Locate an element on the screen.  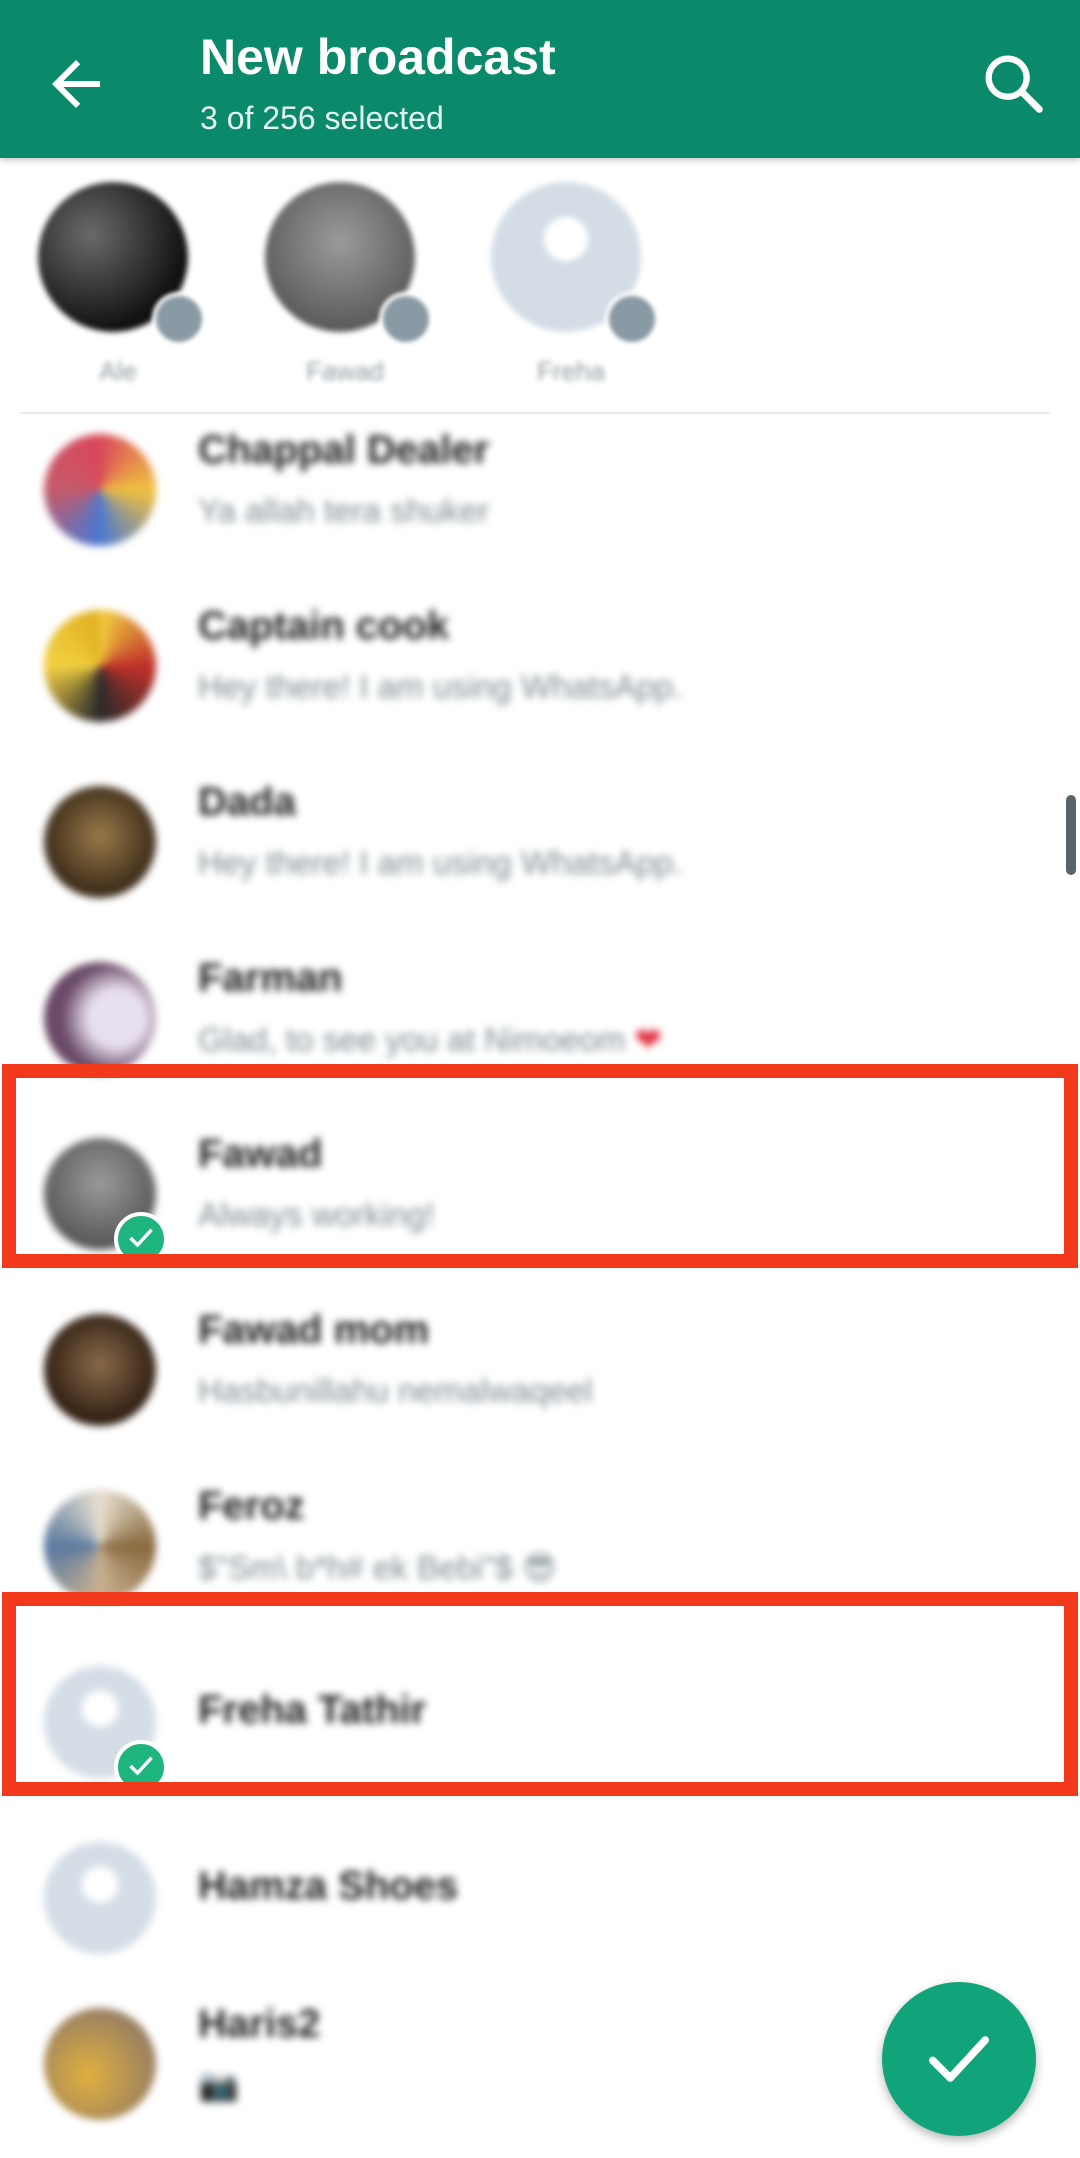
contact-row: Hamza Shoes is located at coordinates (540, 1904).